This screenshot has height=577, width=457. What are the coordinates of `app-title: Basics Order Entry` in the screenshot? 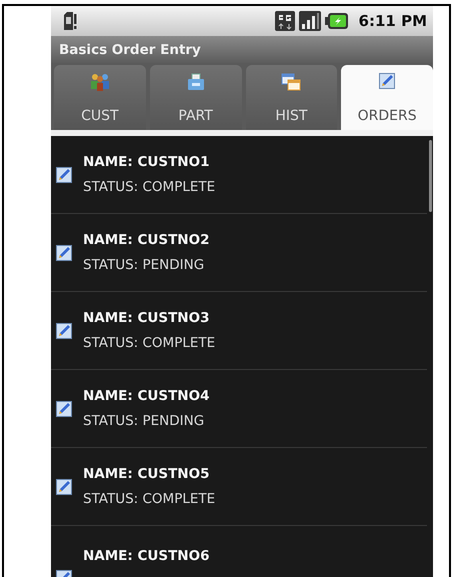 It's located at (130, 50).